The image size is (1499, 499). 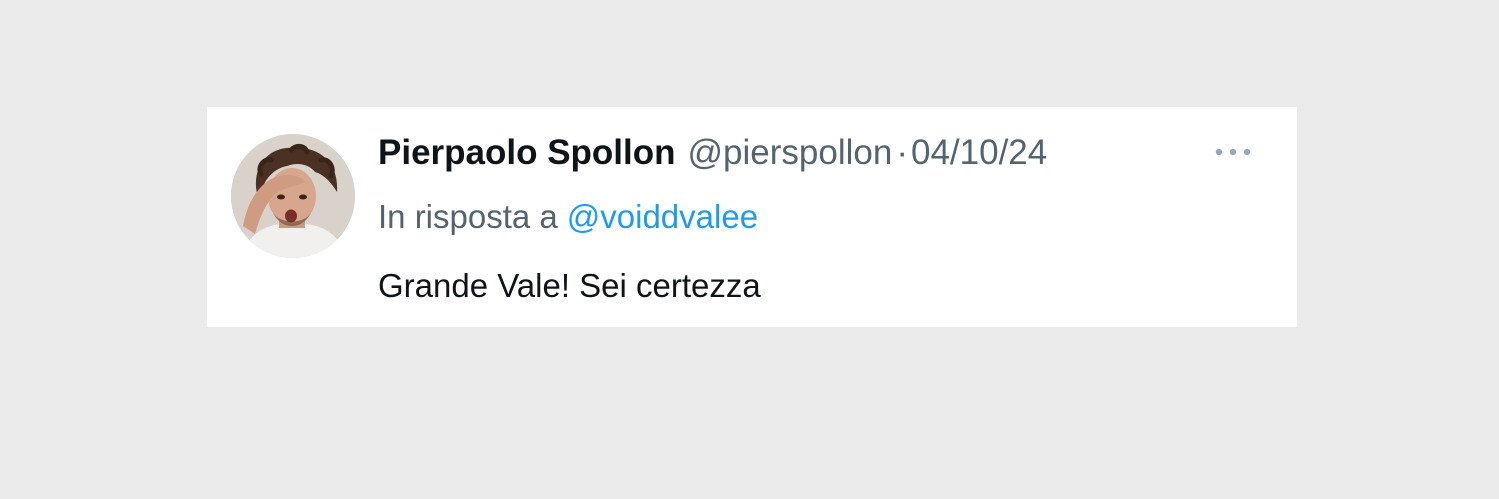 I want to click on reply-context: In risposta a @voiddvalee, so click(x=568, y=217).